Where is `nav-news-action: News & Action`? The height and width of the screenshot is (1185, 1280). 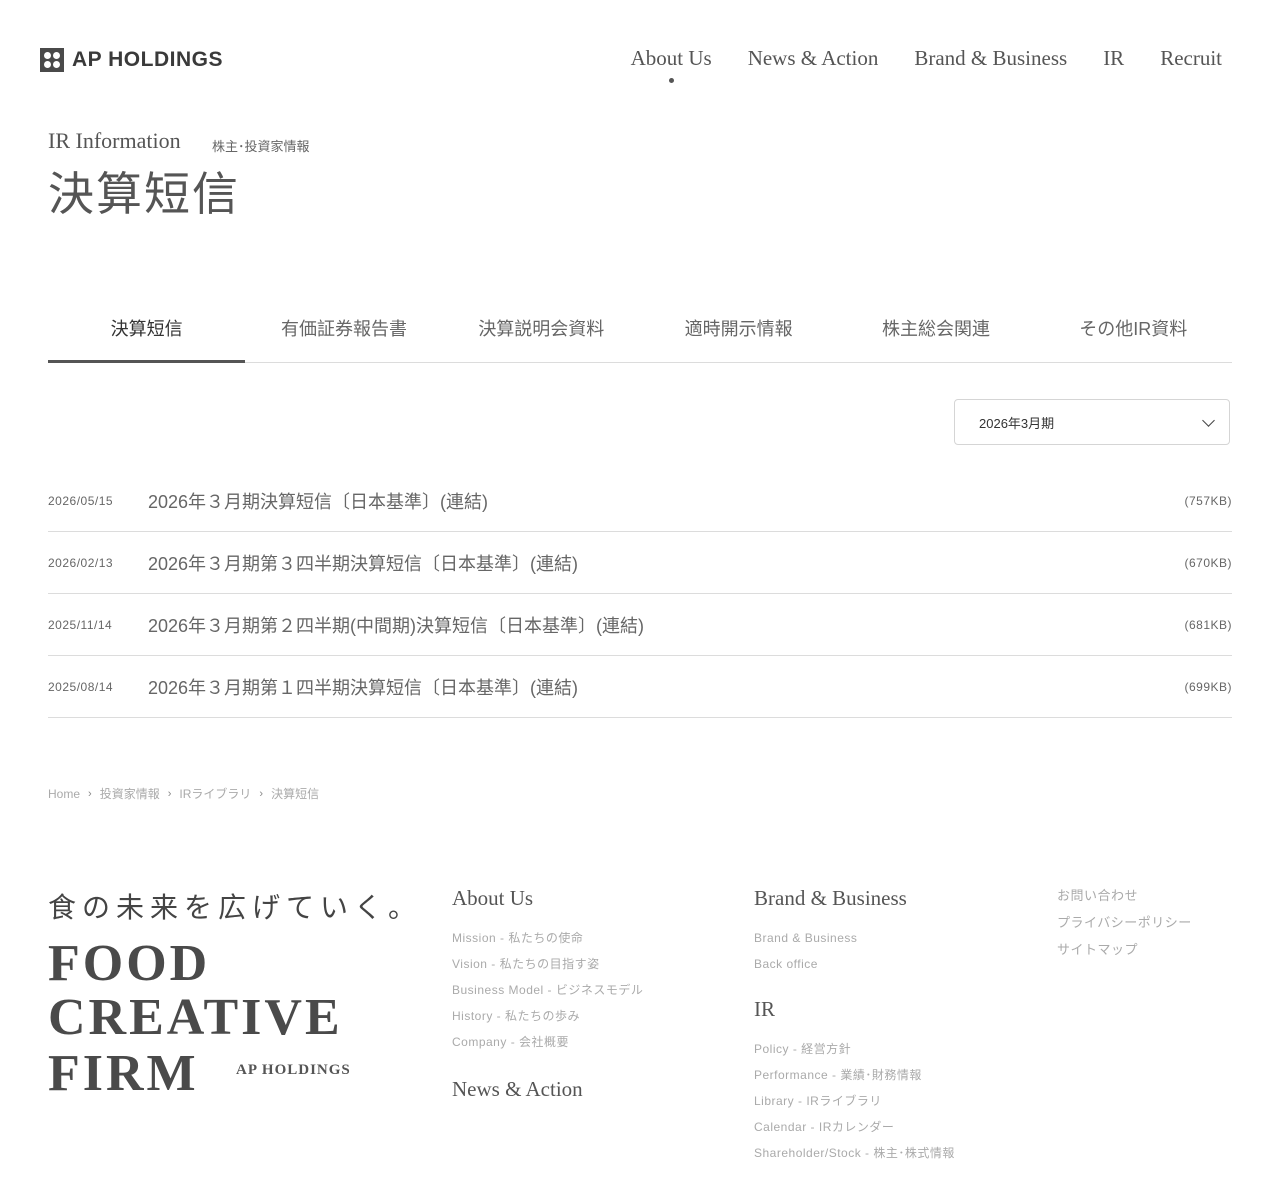
nav-news-action: News & Action is located at coordinates (813, 58).